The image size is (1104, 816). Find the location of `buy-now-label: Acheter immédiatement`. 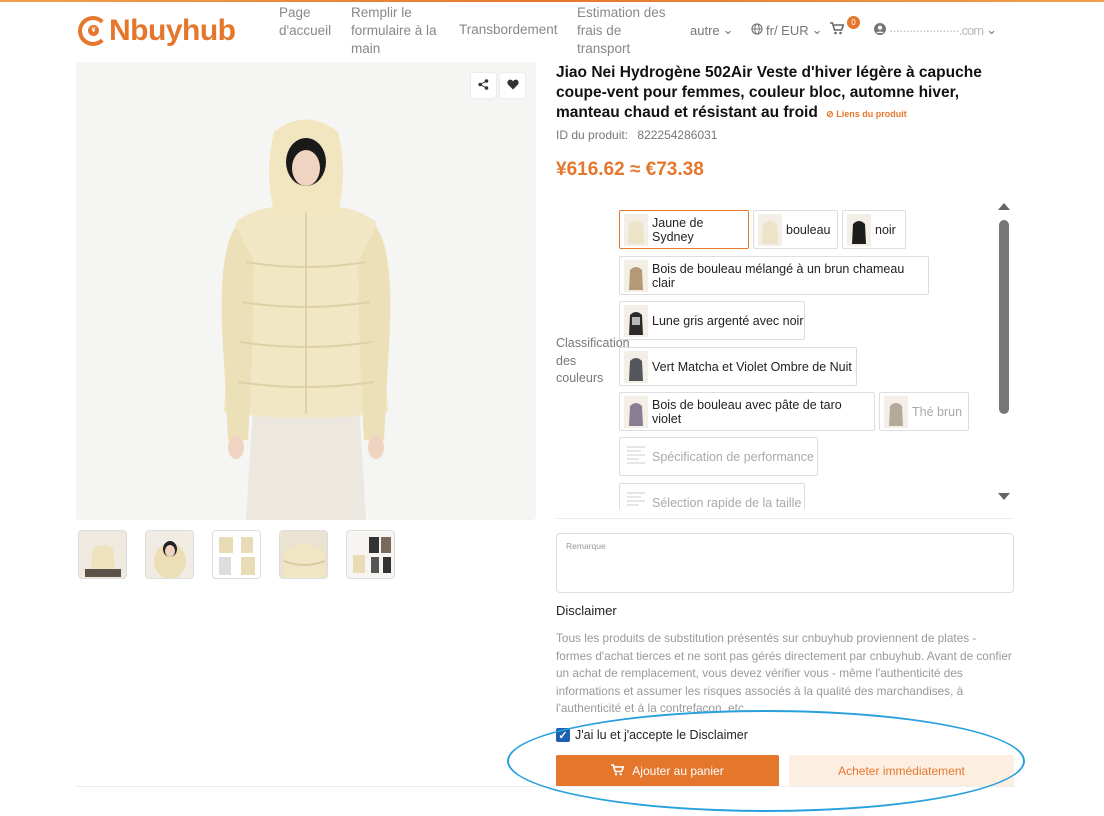

buy-now-label: Acheter immédiatement is located at coordinates (901, 771).